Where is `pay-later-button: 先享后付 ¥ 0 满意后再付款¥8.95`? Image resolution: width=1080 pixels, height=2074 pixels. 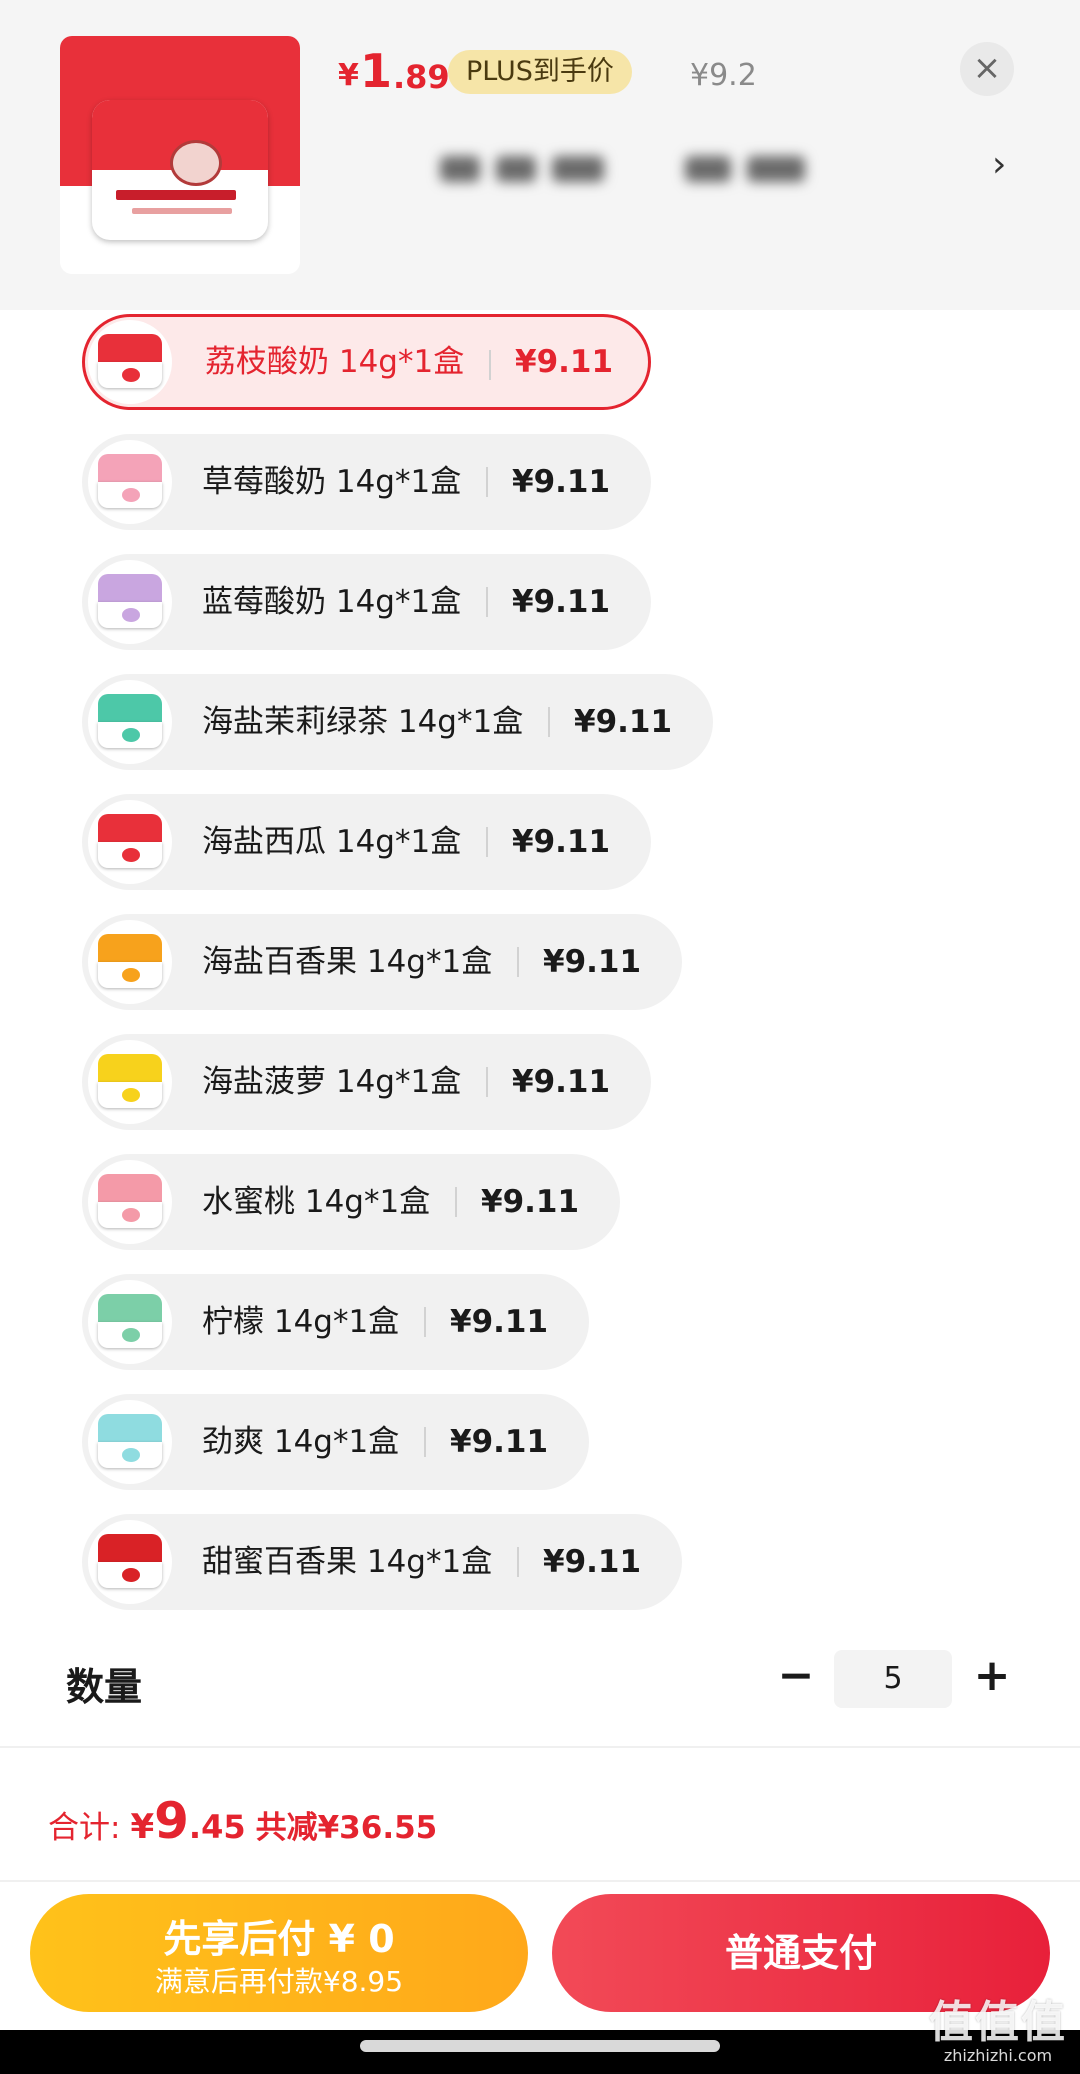 pay-later-button: 先享后付 ¥ 0 满意后再付款¥8.95 is located at coordinates (279, 1953).